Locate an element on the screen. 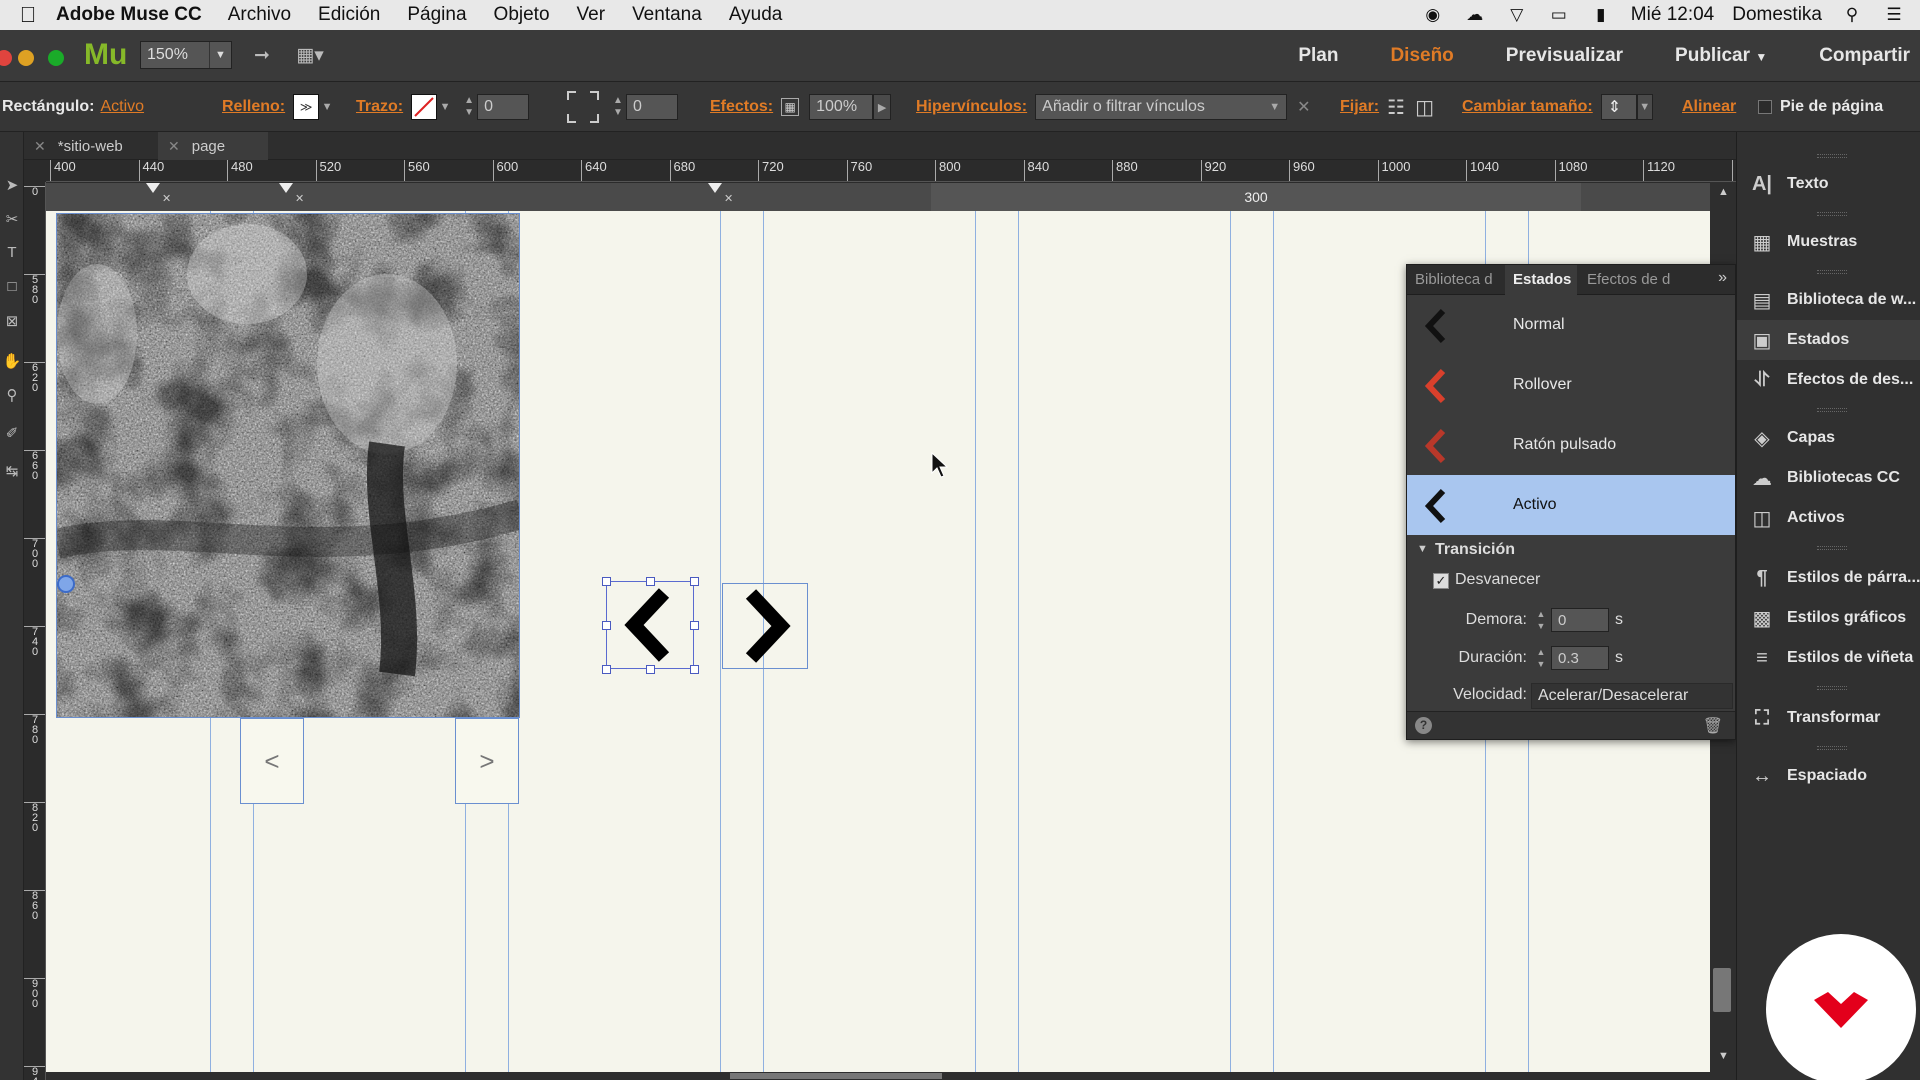  eyedropper-tool-icon: ✐ is located at coordinates (12, 437).